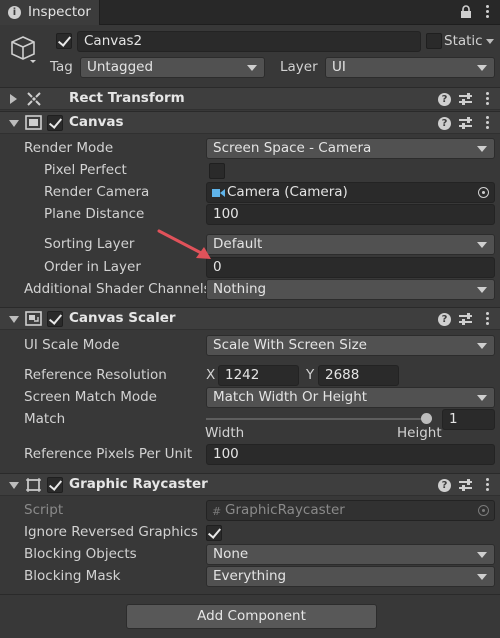 The image size is (500, 638). Describe the element at coordinates (350, 244) in the screenshot. I see `sorting-layer-dropdown: Default` at that location.